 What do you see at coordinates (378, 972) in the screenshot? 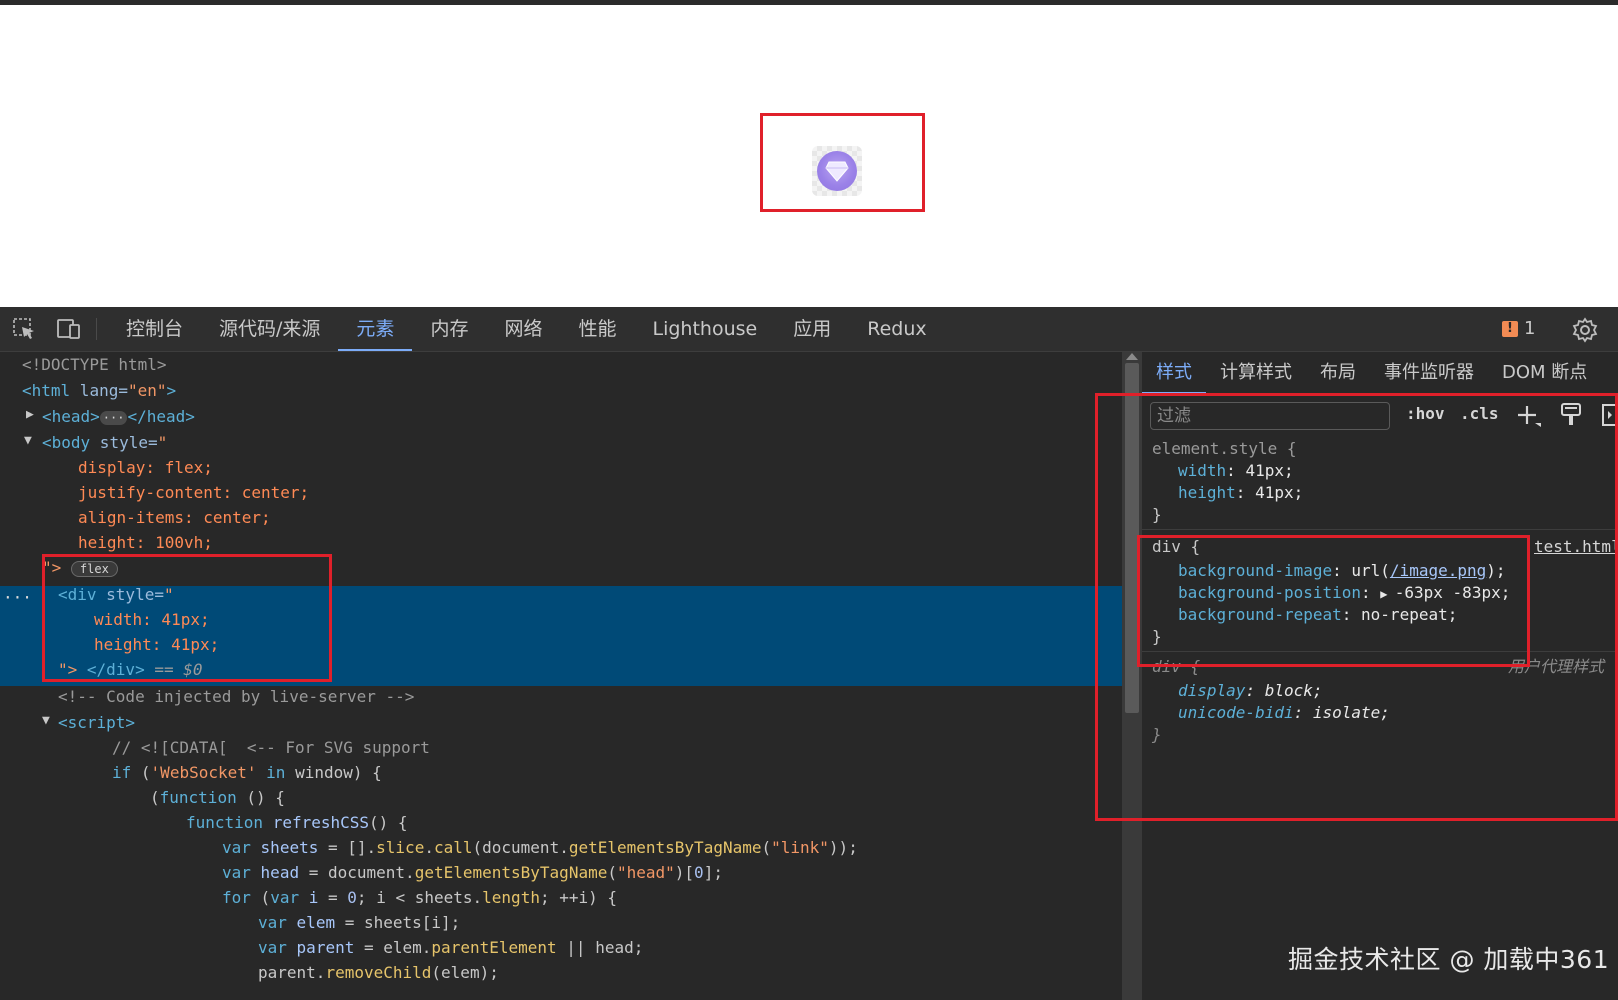
I see `code-line: parent.removeChild(elem);` at bounding box center [378, 972].